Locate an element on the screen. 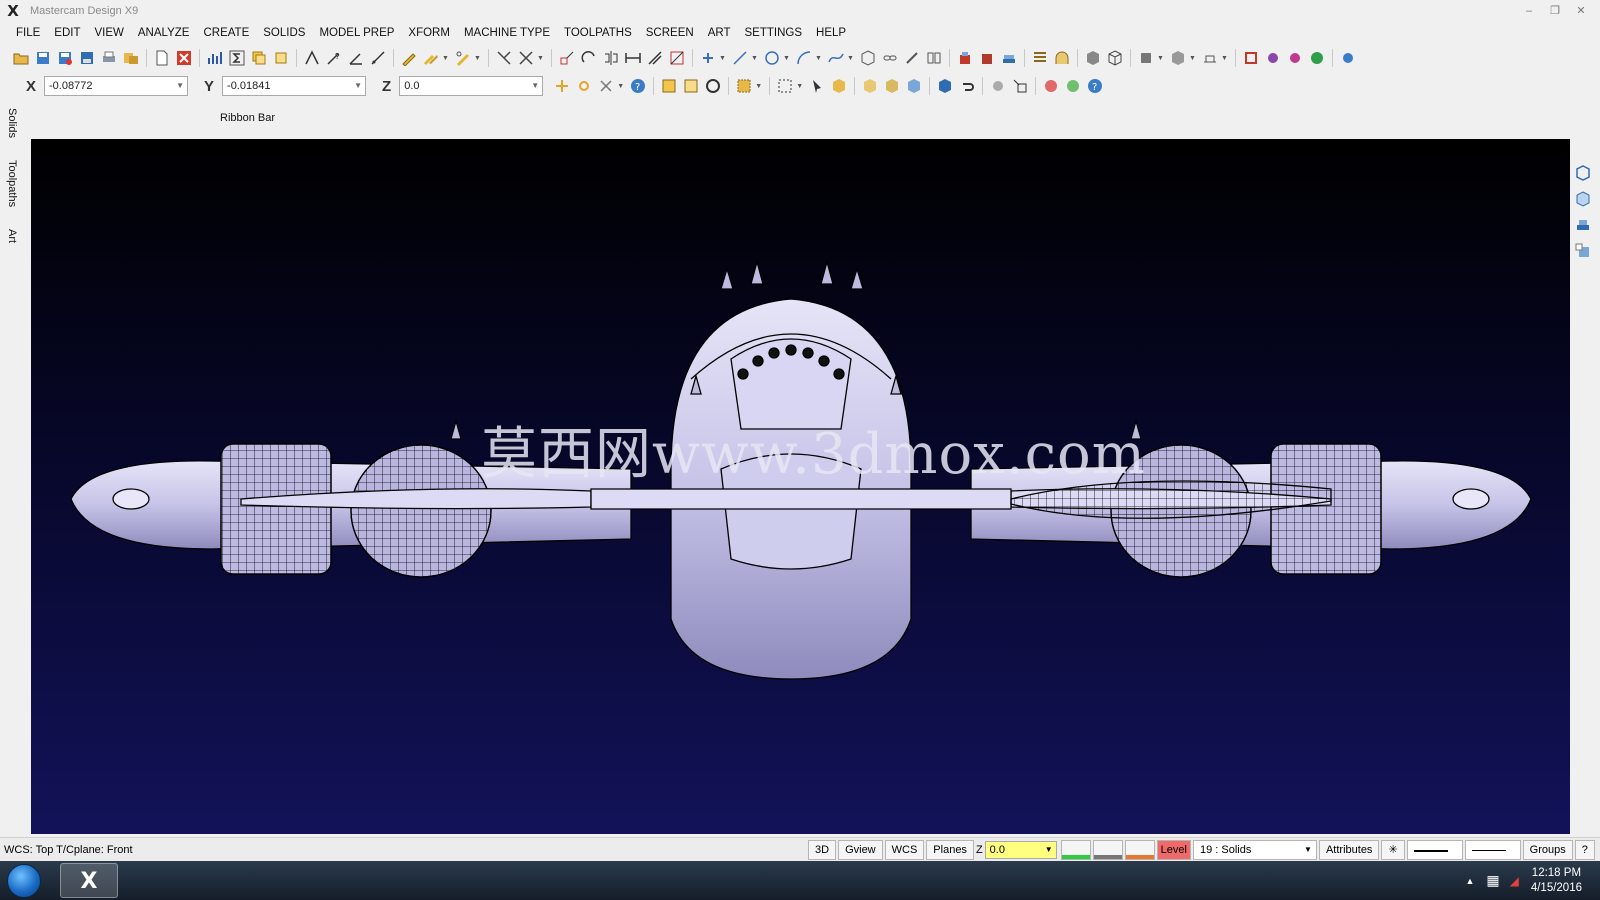 The width and height of the screenshot is (1600, 900). plane-icon is located at coordinates (1210, 58).